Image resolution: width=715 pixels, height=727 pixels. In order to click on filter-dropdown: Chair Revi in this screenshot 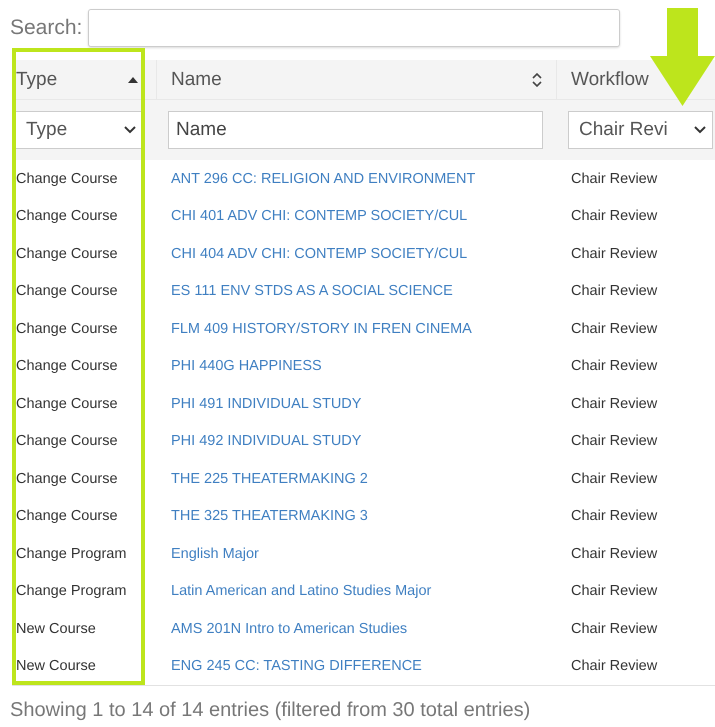, I will do `click(640, 130)`.